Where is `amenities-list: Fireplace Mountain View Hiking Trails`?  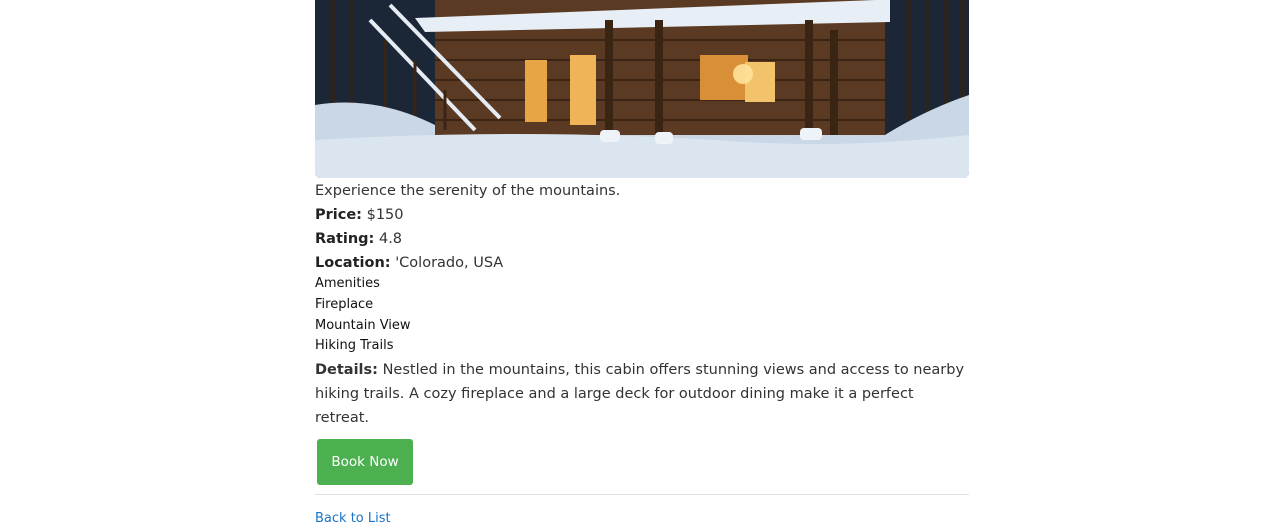 amenities-list: Fireplace Mountain View Hiking Trails is located at coordinates (642, 325).